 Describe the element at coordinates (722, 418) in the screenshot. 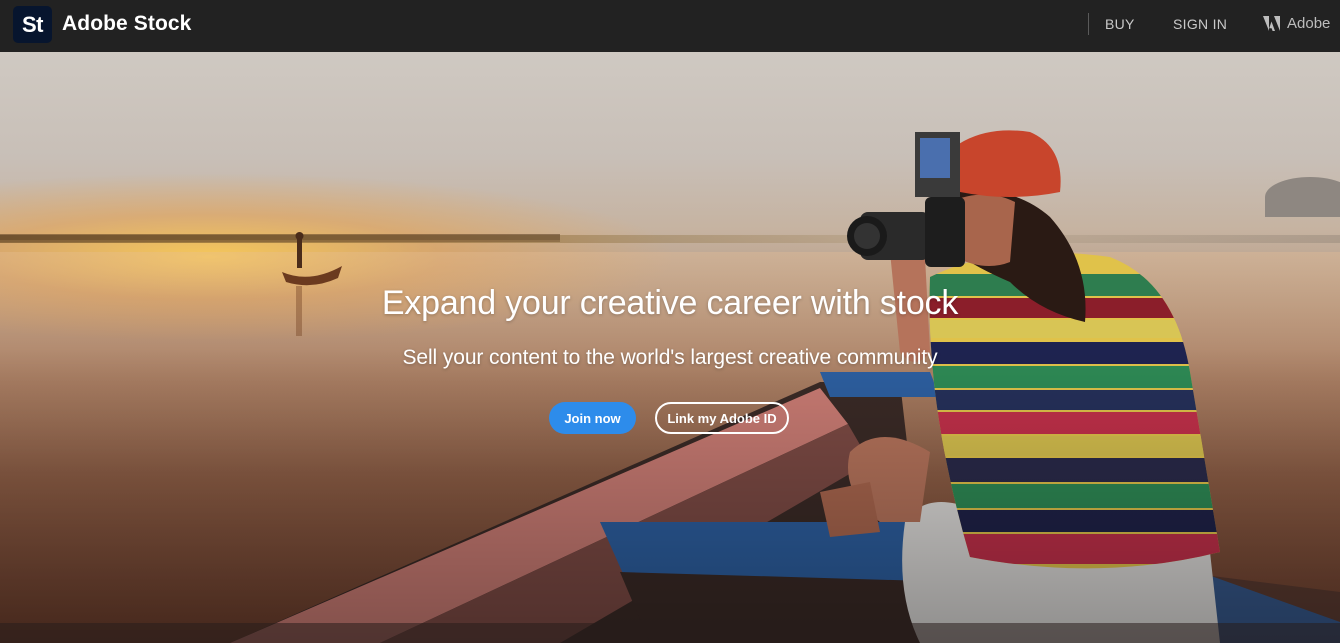

I see `link-adobe-id-button: Link my Adobe ID` at that location.